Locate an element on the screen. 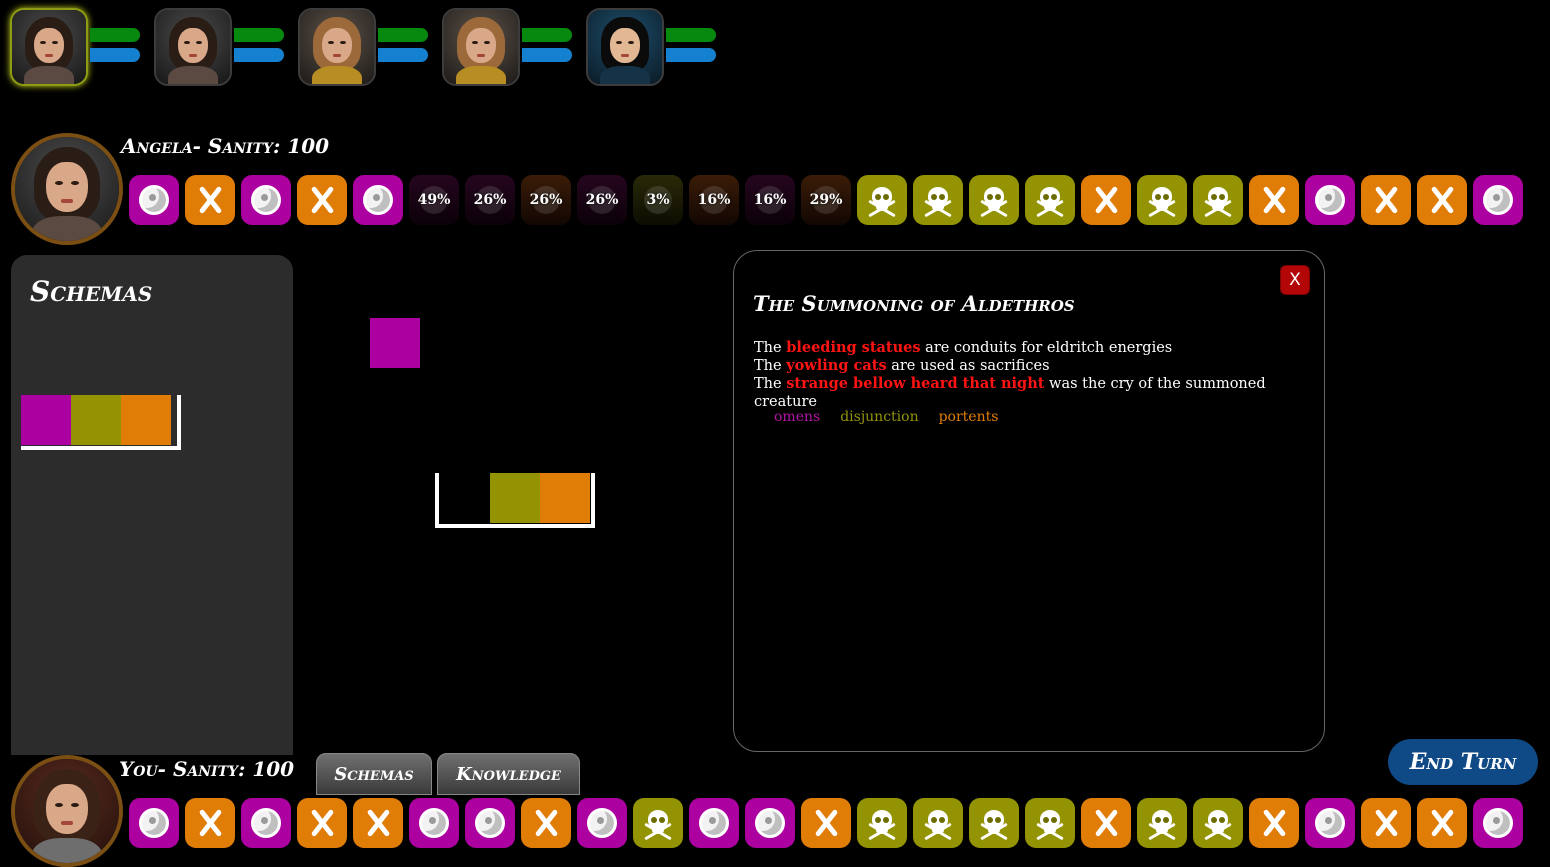 The image size is (1550, 867). close-button: X is located at coordinates (1295, 280).